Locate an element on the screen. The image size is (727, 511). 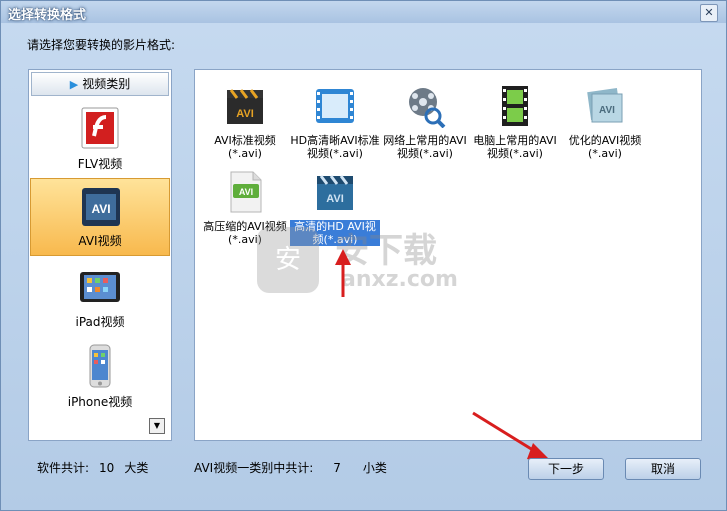
format-item-avi-standard: AVI AVI标准视频(*.avi) is located at coordinates (245, 123).